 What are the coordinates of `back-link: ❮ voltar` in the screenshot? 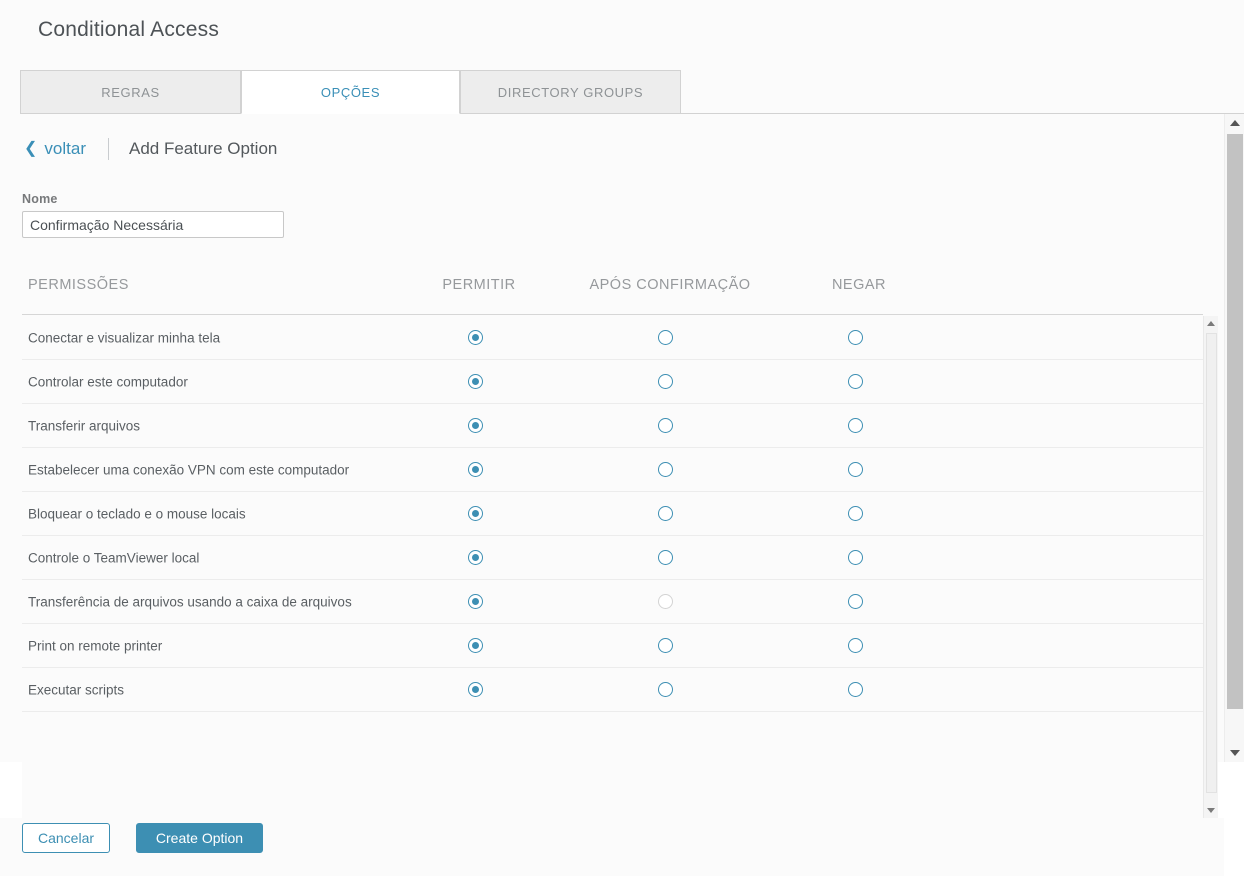 It's located at (55, 149).